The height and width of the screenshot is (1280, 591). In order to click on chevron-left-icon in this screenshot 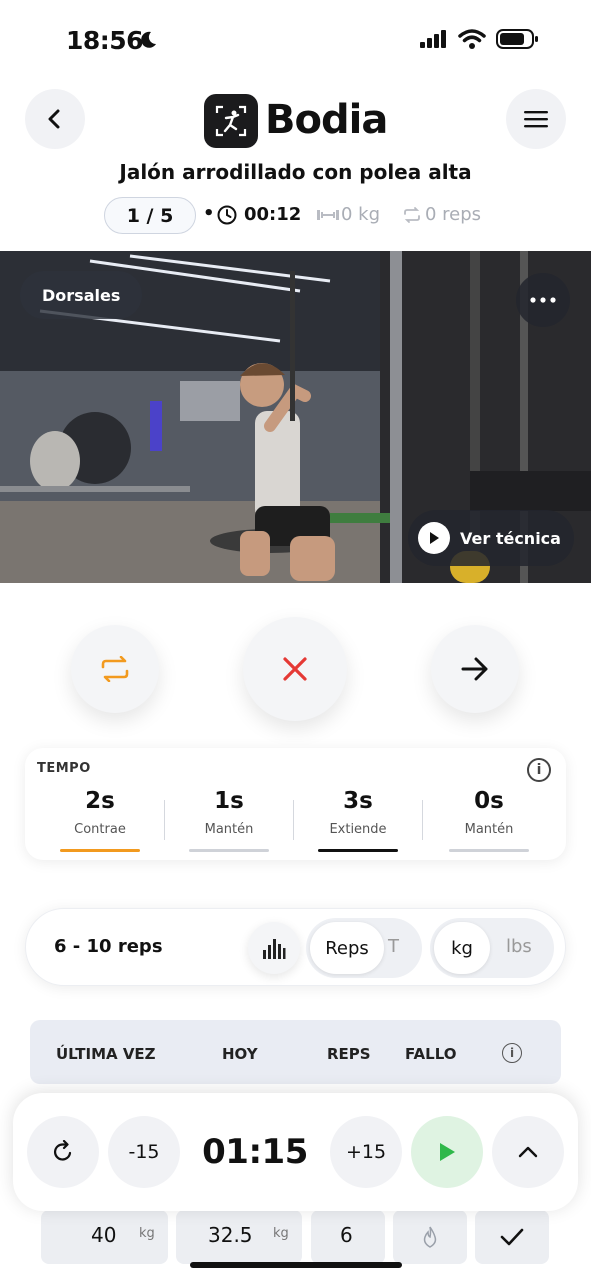, I will do `click(54, 119)`.